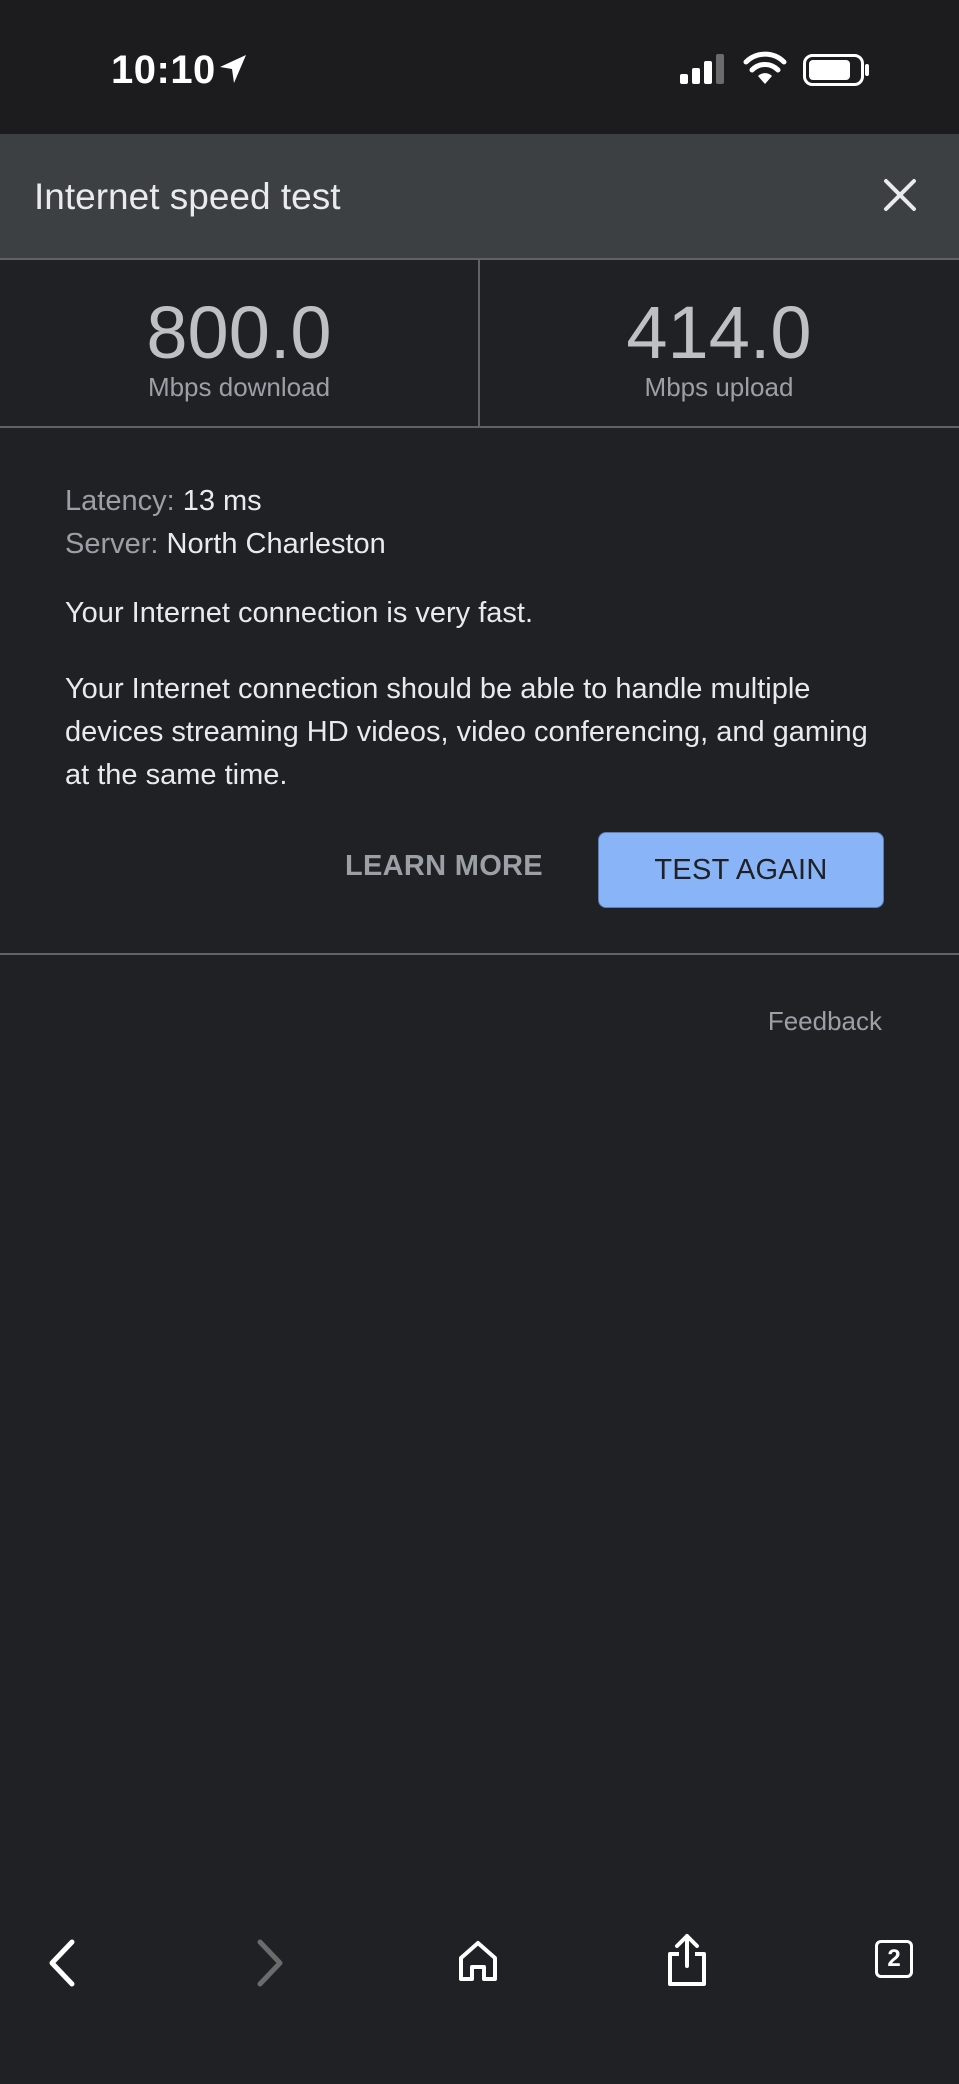  Describe the element at coordinates (894, 1959) in the screenshot. I see `tabs-icon: 2` at that location.